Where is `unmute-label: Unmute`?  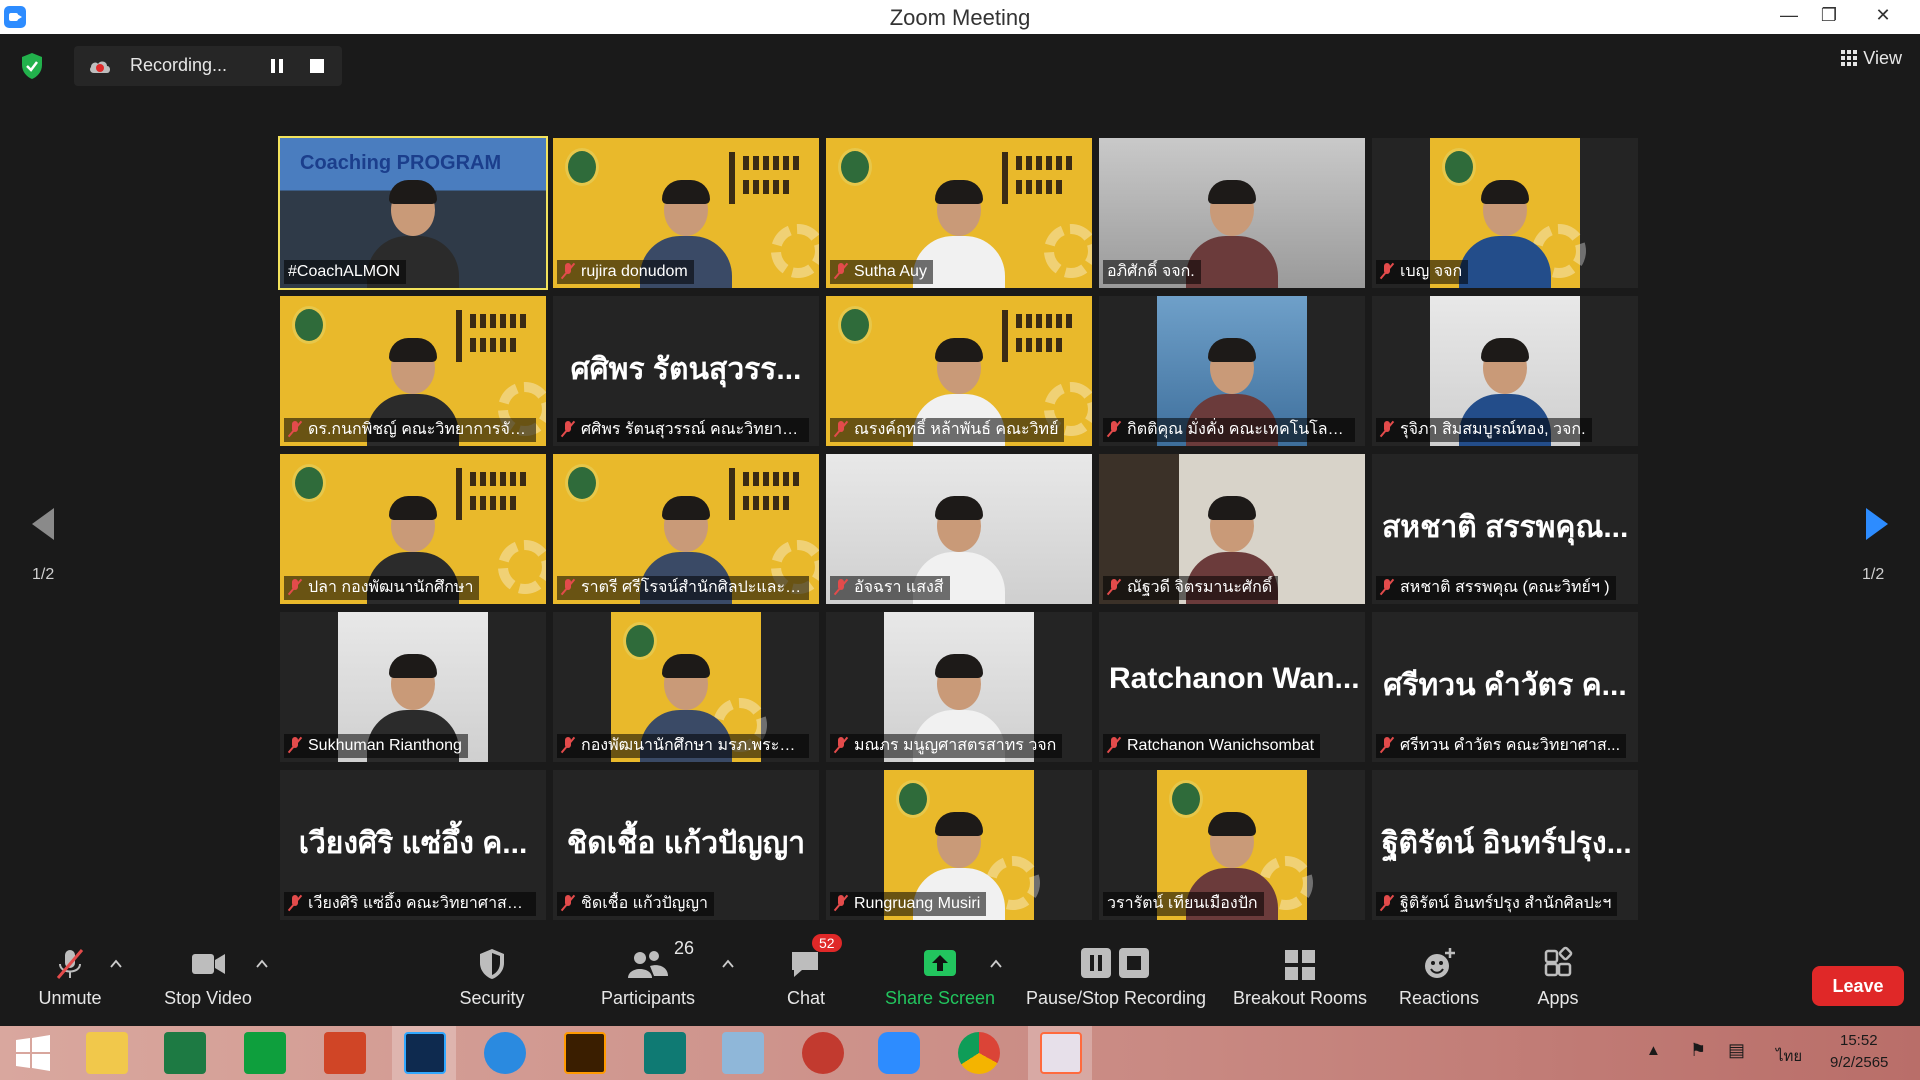
unmute-label: Unmute is located at coordinates (70, 998).